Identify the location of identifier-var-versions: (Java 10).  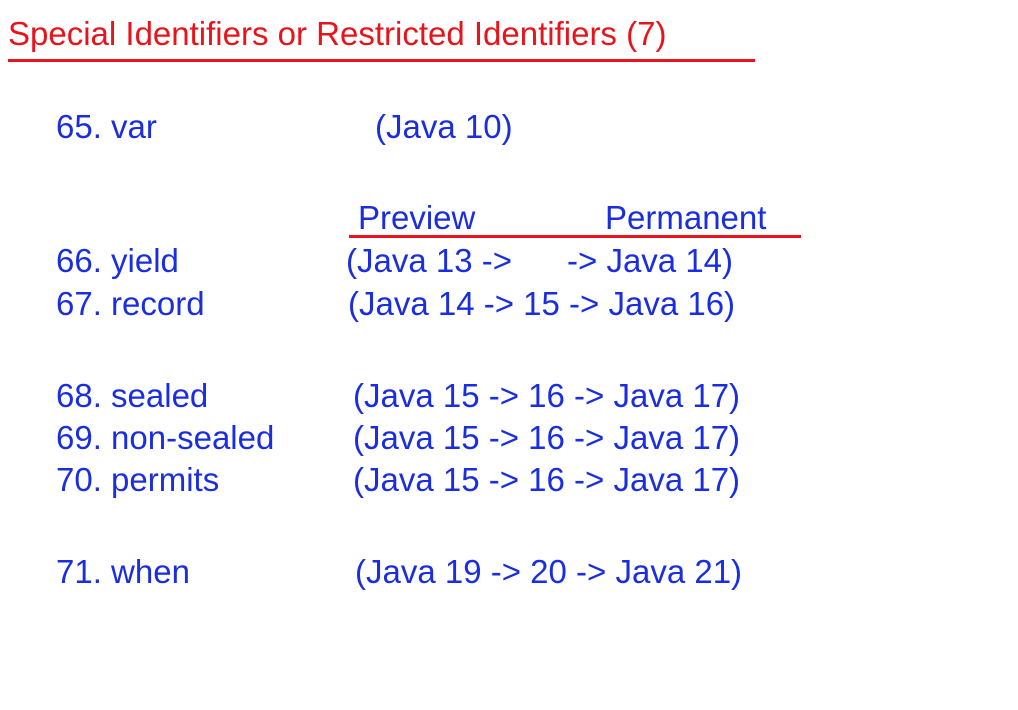
(444, 126).